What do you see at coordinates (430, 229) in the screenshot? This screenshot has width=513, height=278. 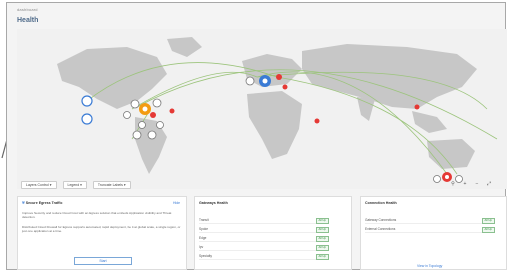 I see `status-row-external-connections: External Connections All Up` at bounding box center [430, 229].